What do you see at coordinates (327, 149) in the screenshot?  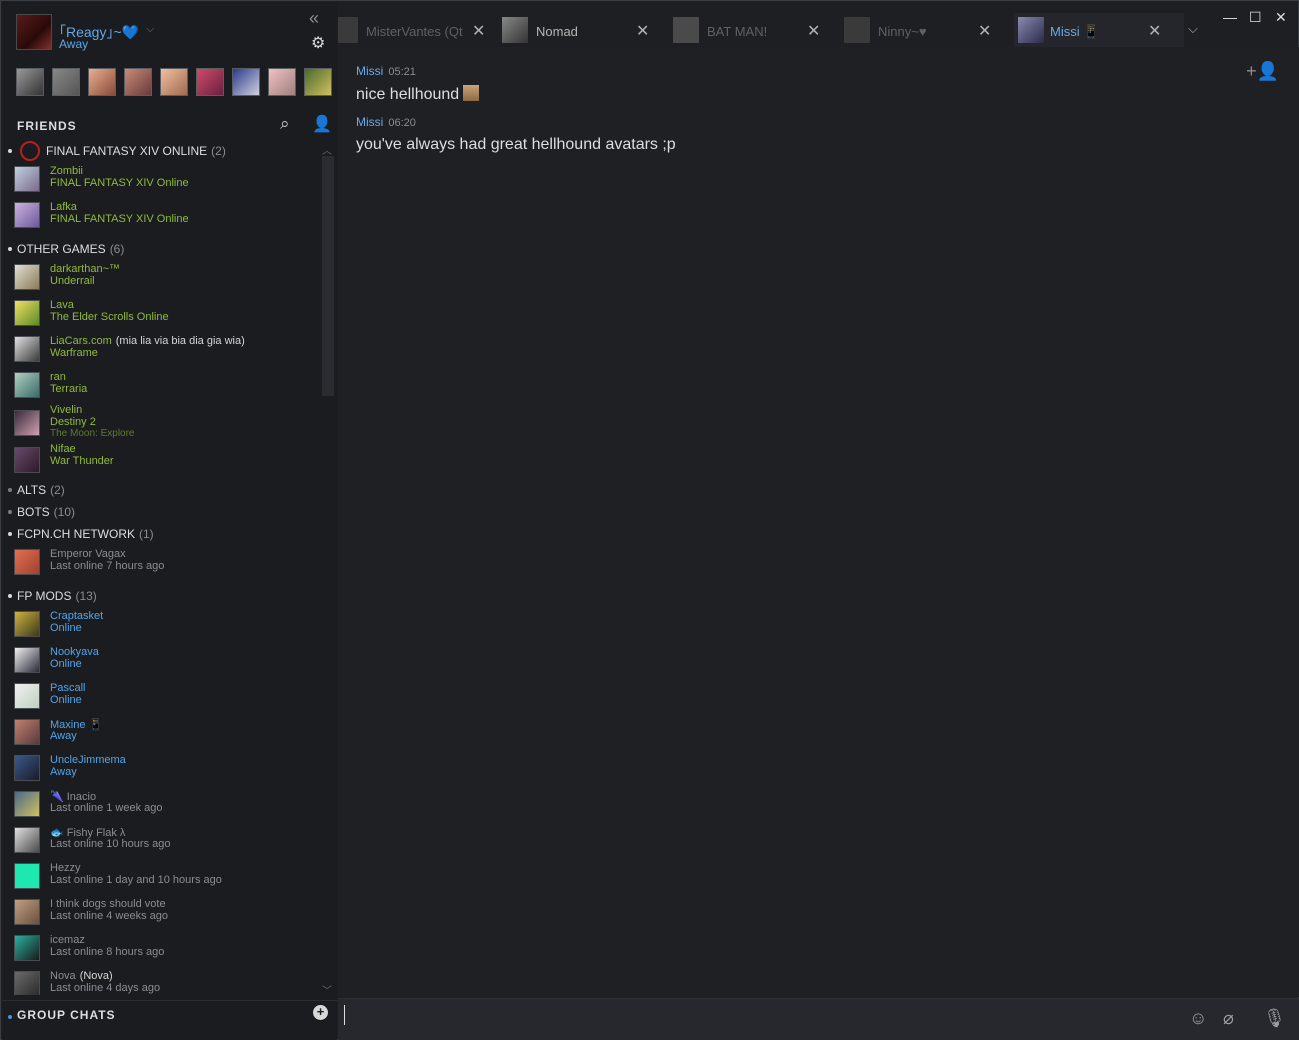 I see `scroll-up-icon: ︿` at bounding box center [327, 149].